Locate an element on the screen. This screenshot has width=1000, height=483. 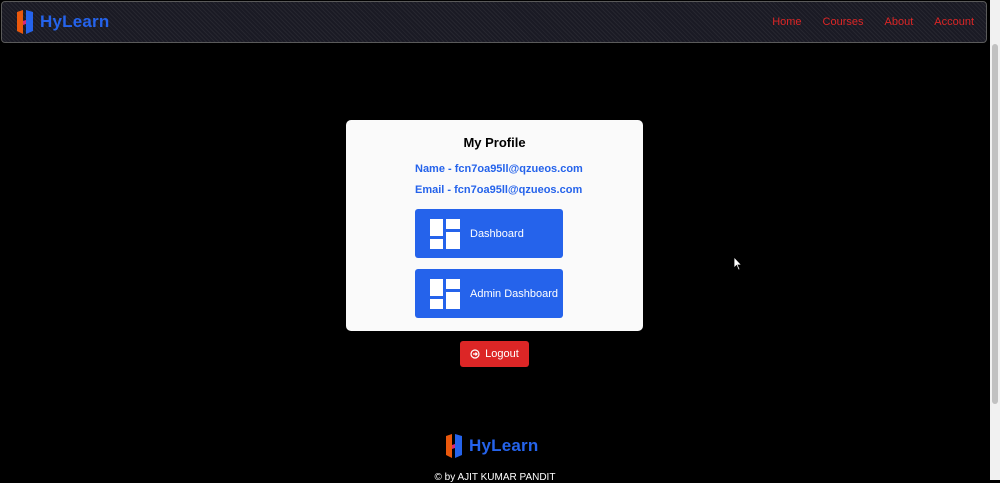
nav-links: Home Courses About Account is located at coordinates (862, 22).